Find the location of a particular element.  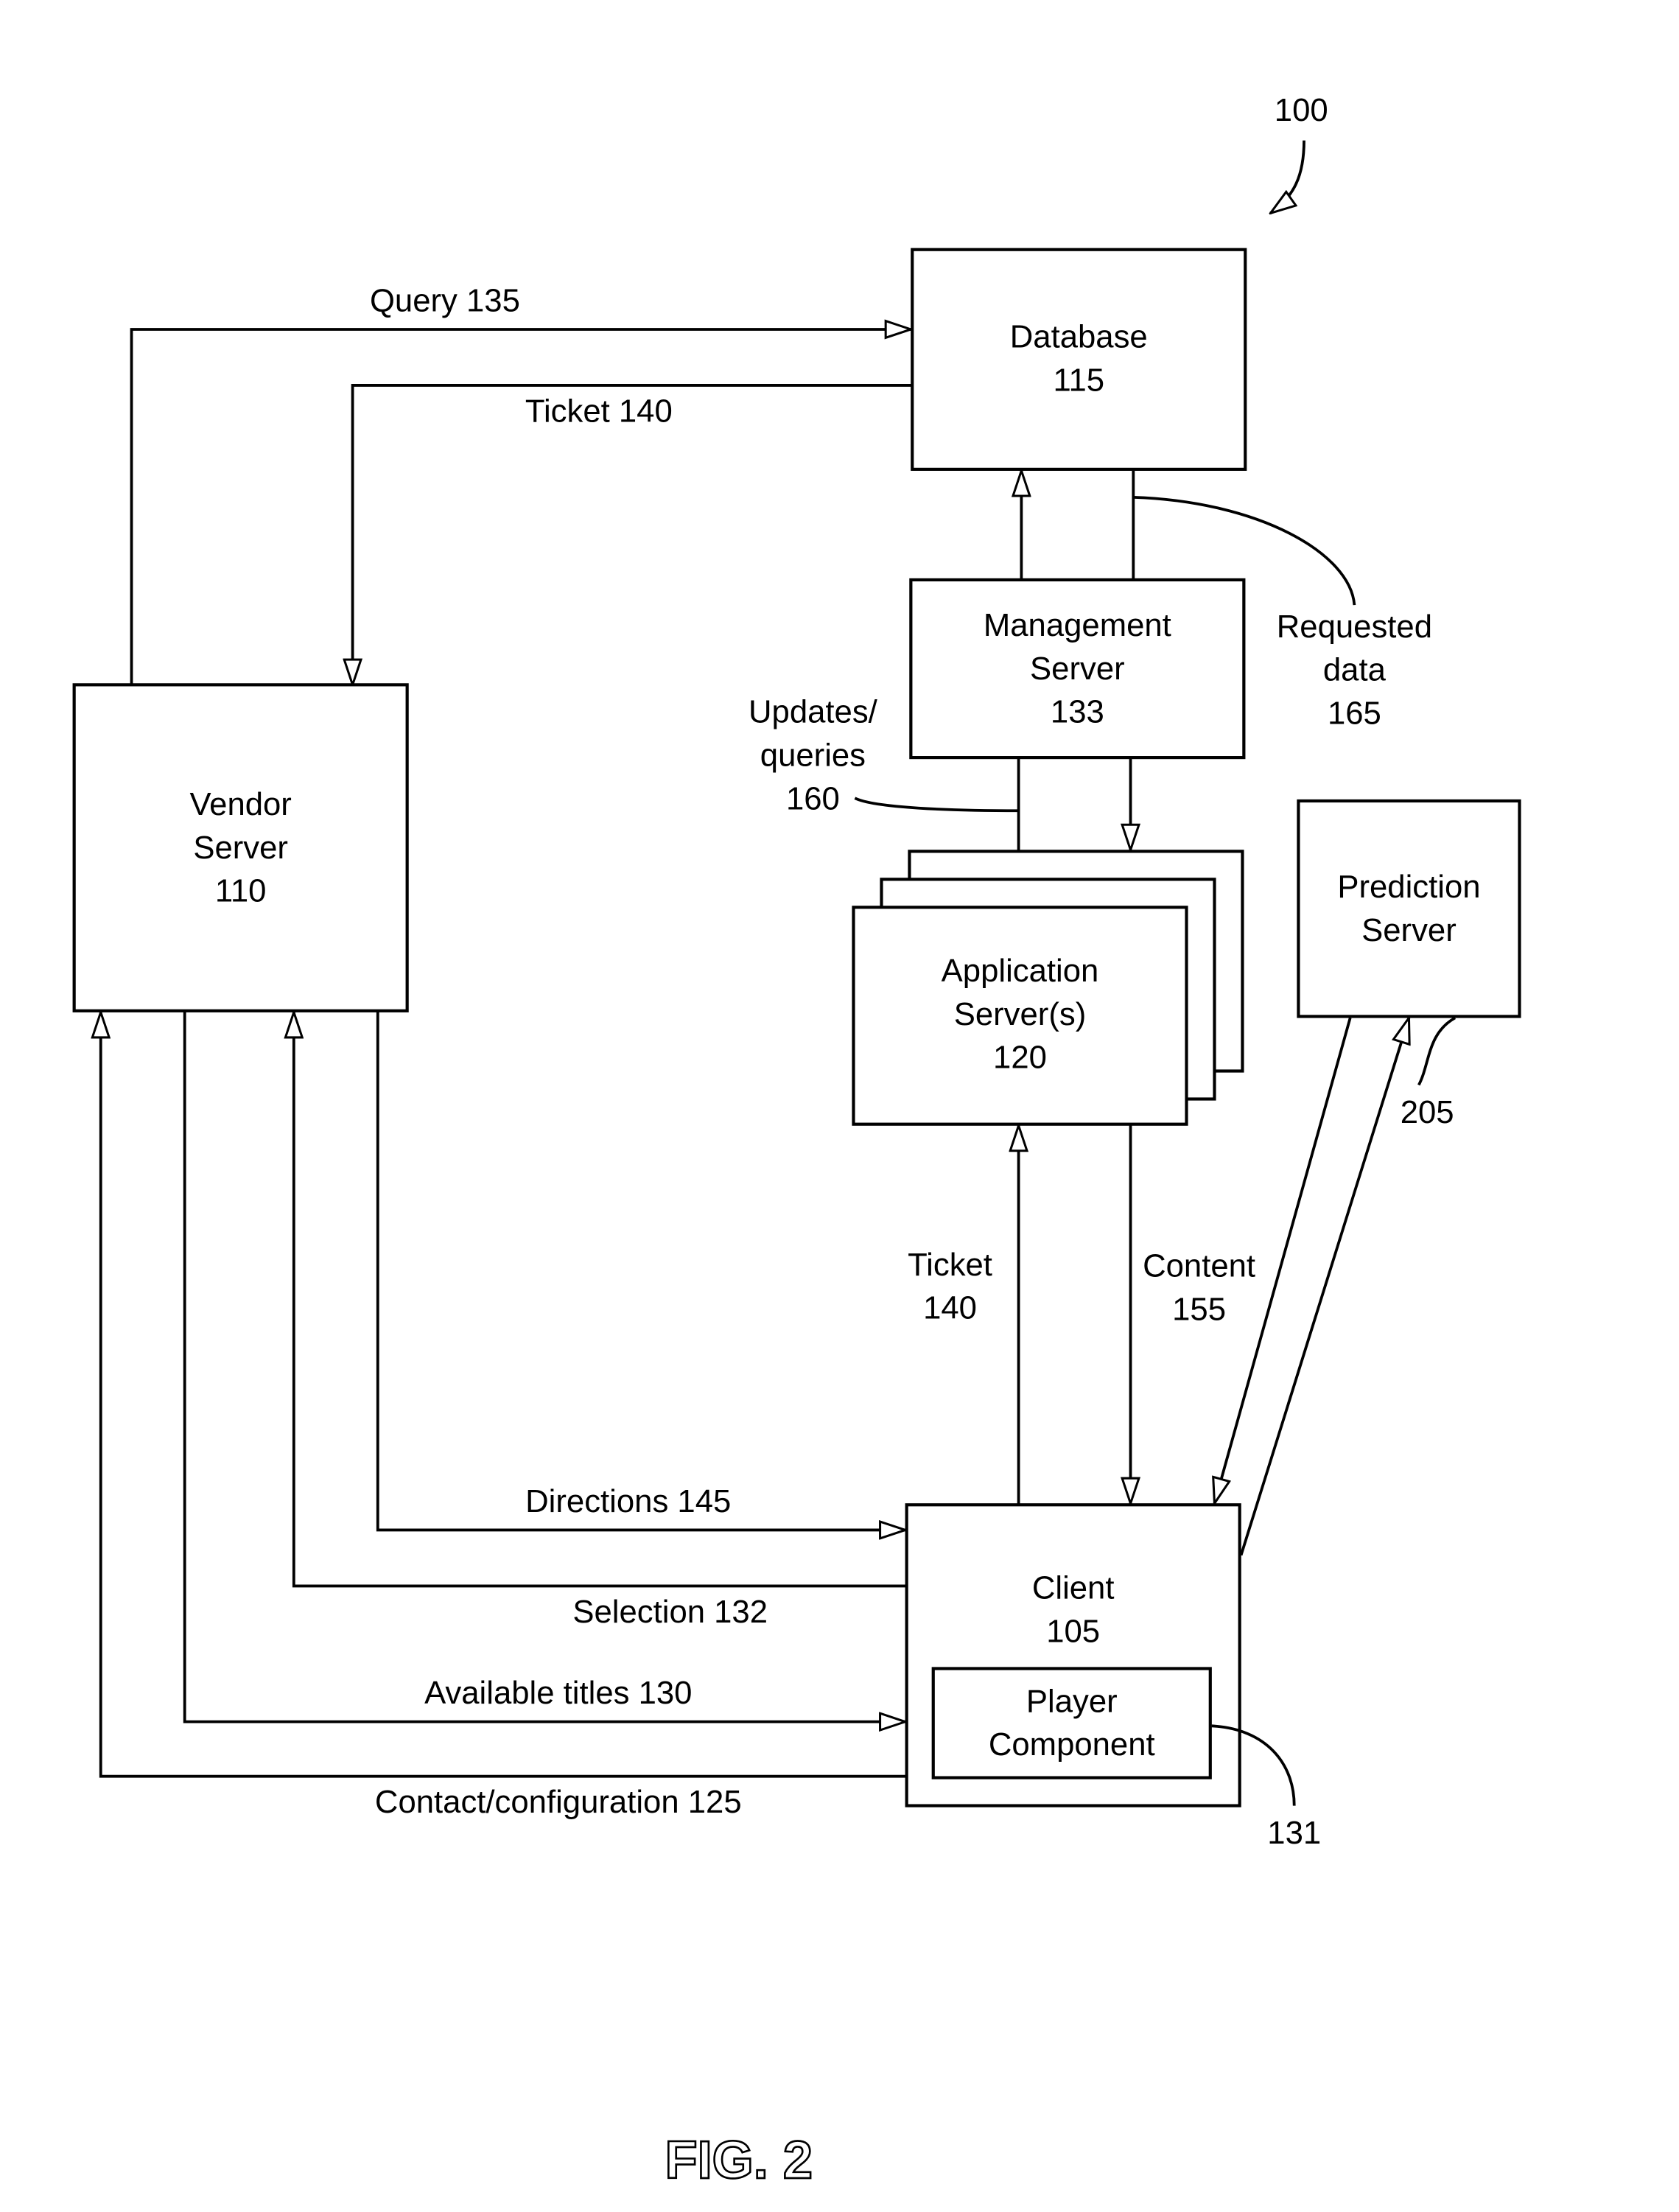

query-arrow is located at coordinates (520, 507).